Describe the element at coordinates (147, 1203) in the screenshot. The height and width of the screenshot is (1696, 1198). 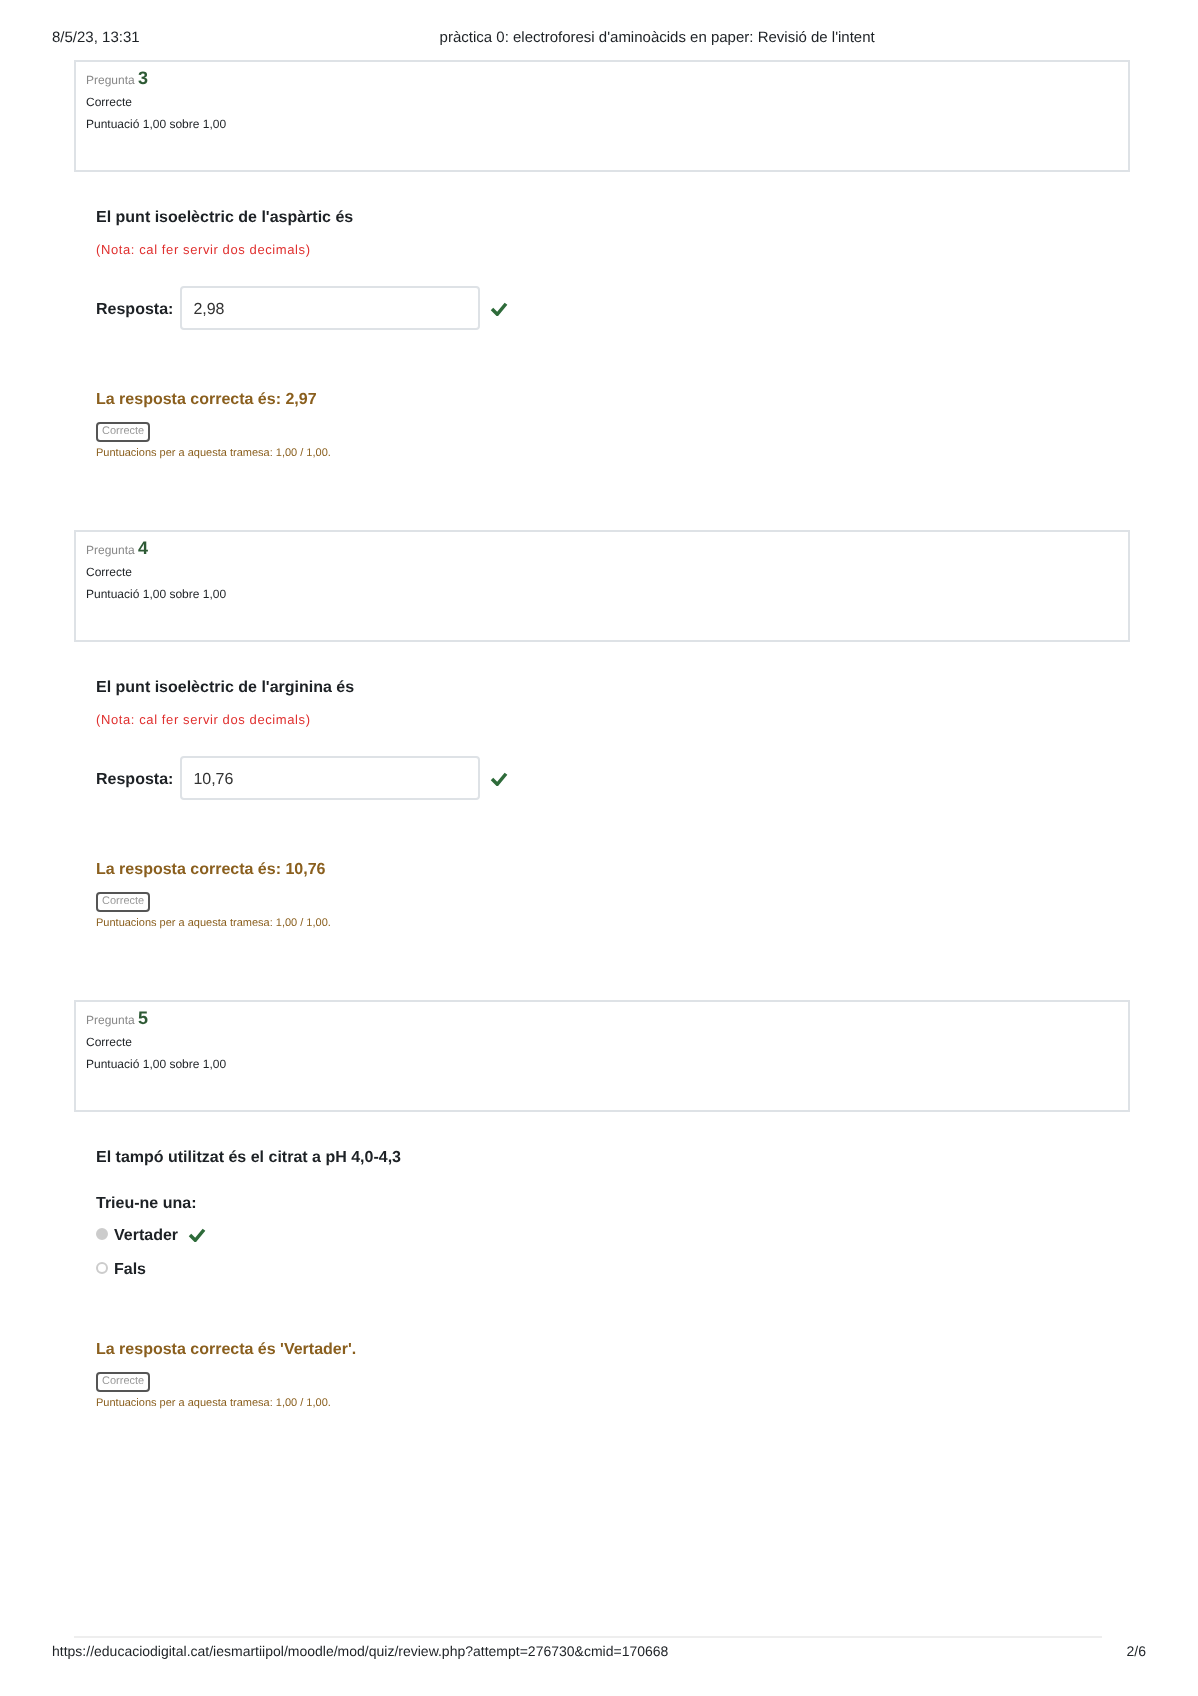
I see `prompt-text: Trieu-ne una:` at that location.